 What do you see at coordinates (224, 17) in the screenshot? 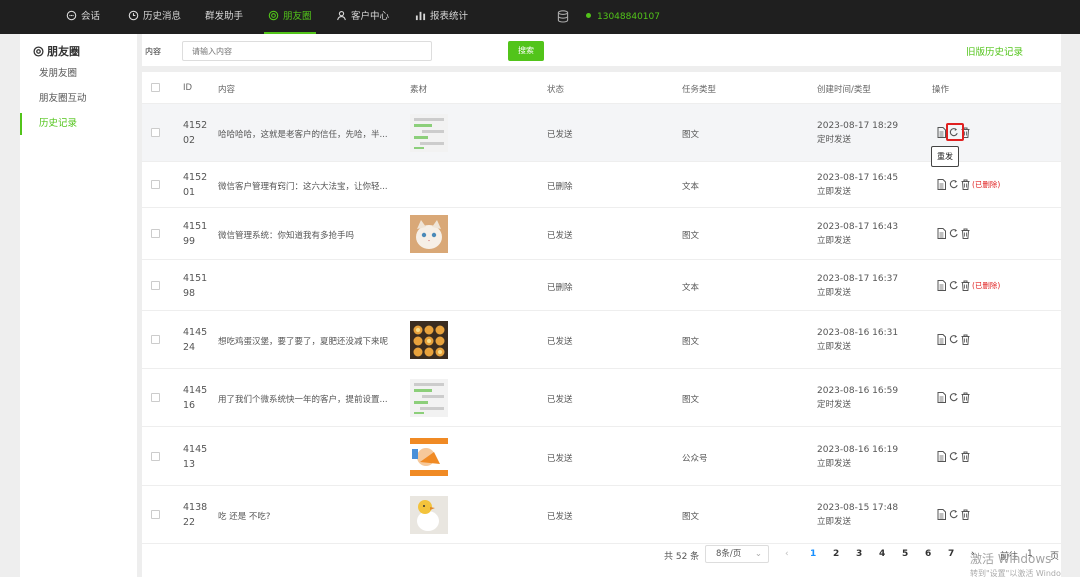
I see `nav-item-broadcast: 群发助手` at bounding box center [224, 17].